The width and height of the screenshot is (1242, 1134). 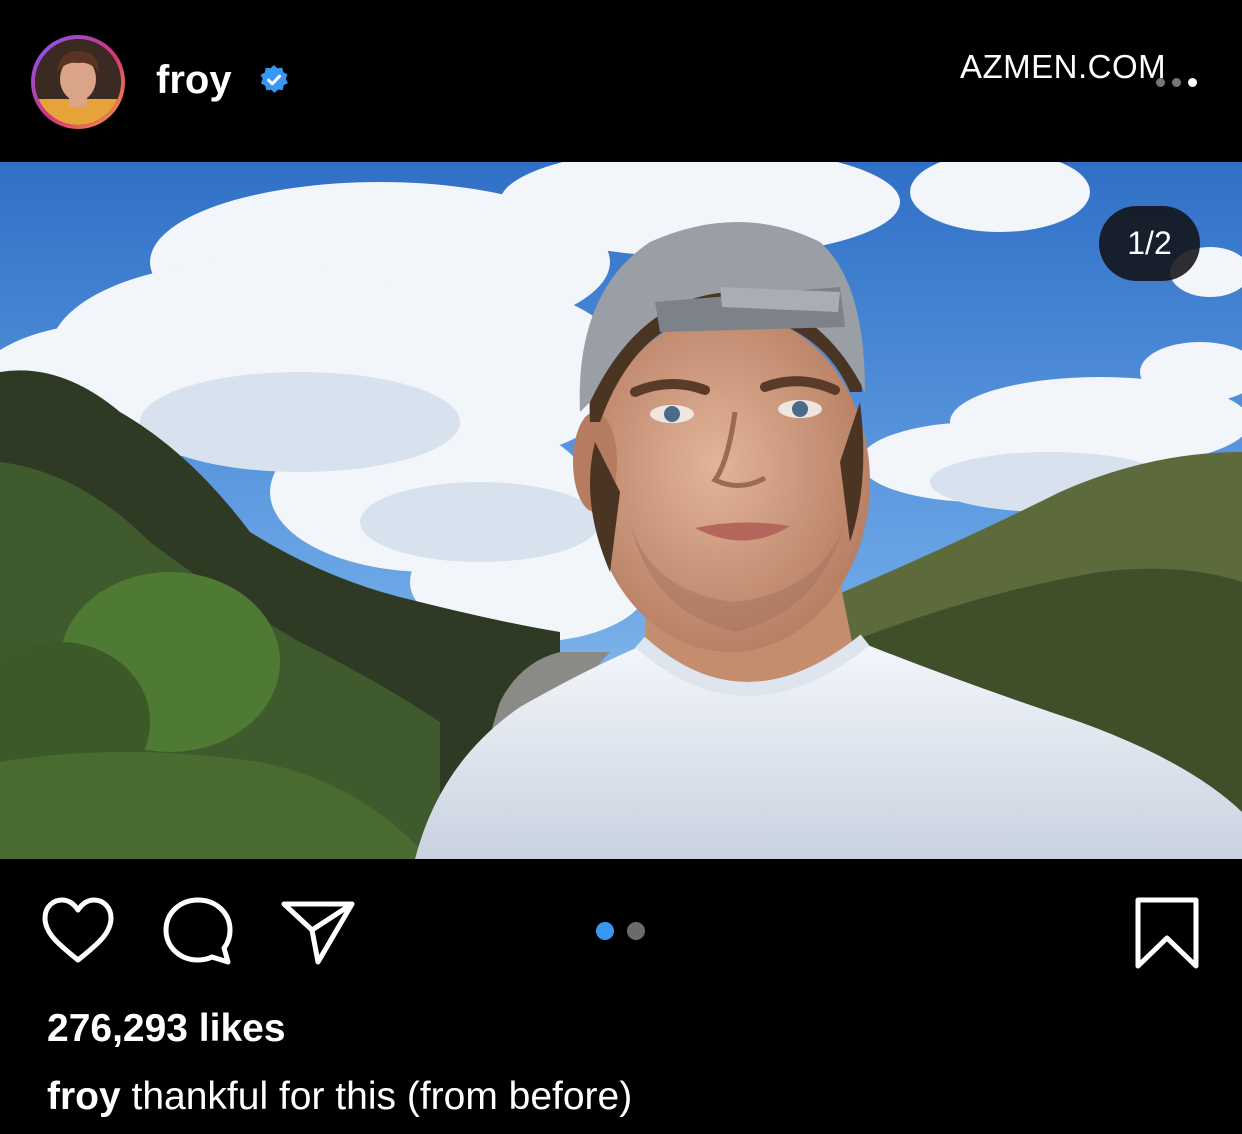 I want to click on more-options-icon, so click(x=1177, y=83).